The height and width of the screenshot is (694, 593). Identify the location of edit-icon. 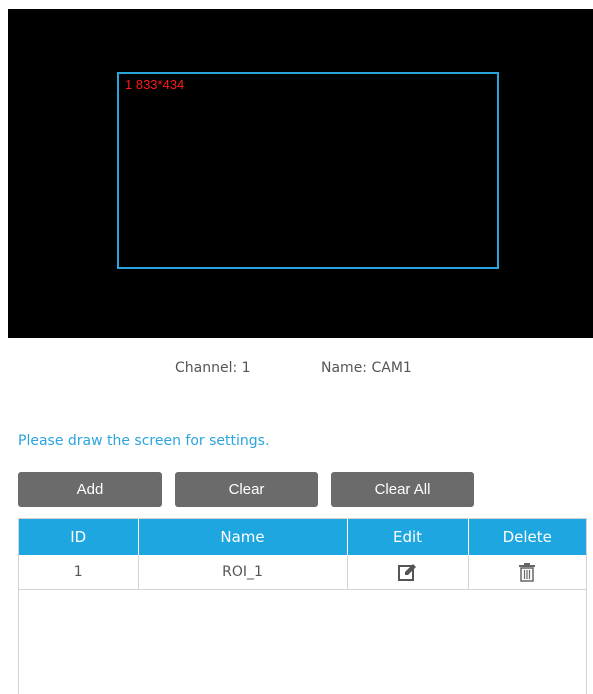
(408, 572).